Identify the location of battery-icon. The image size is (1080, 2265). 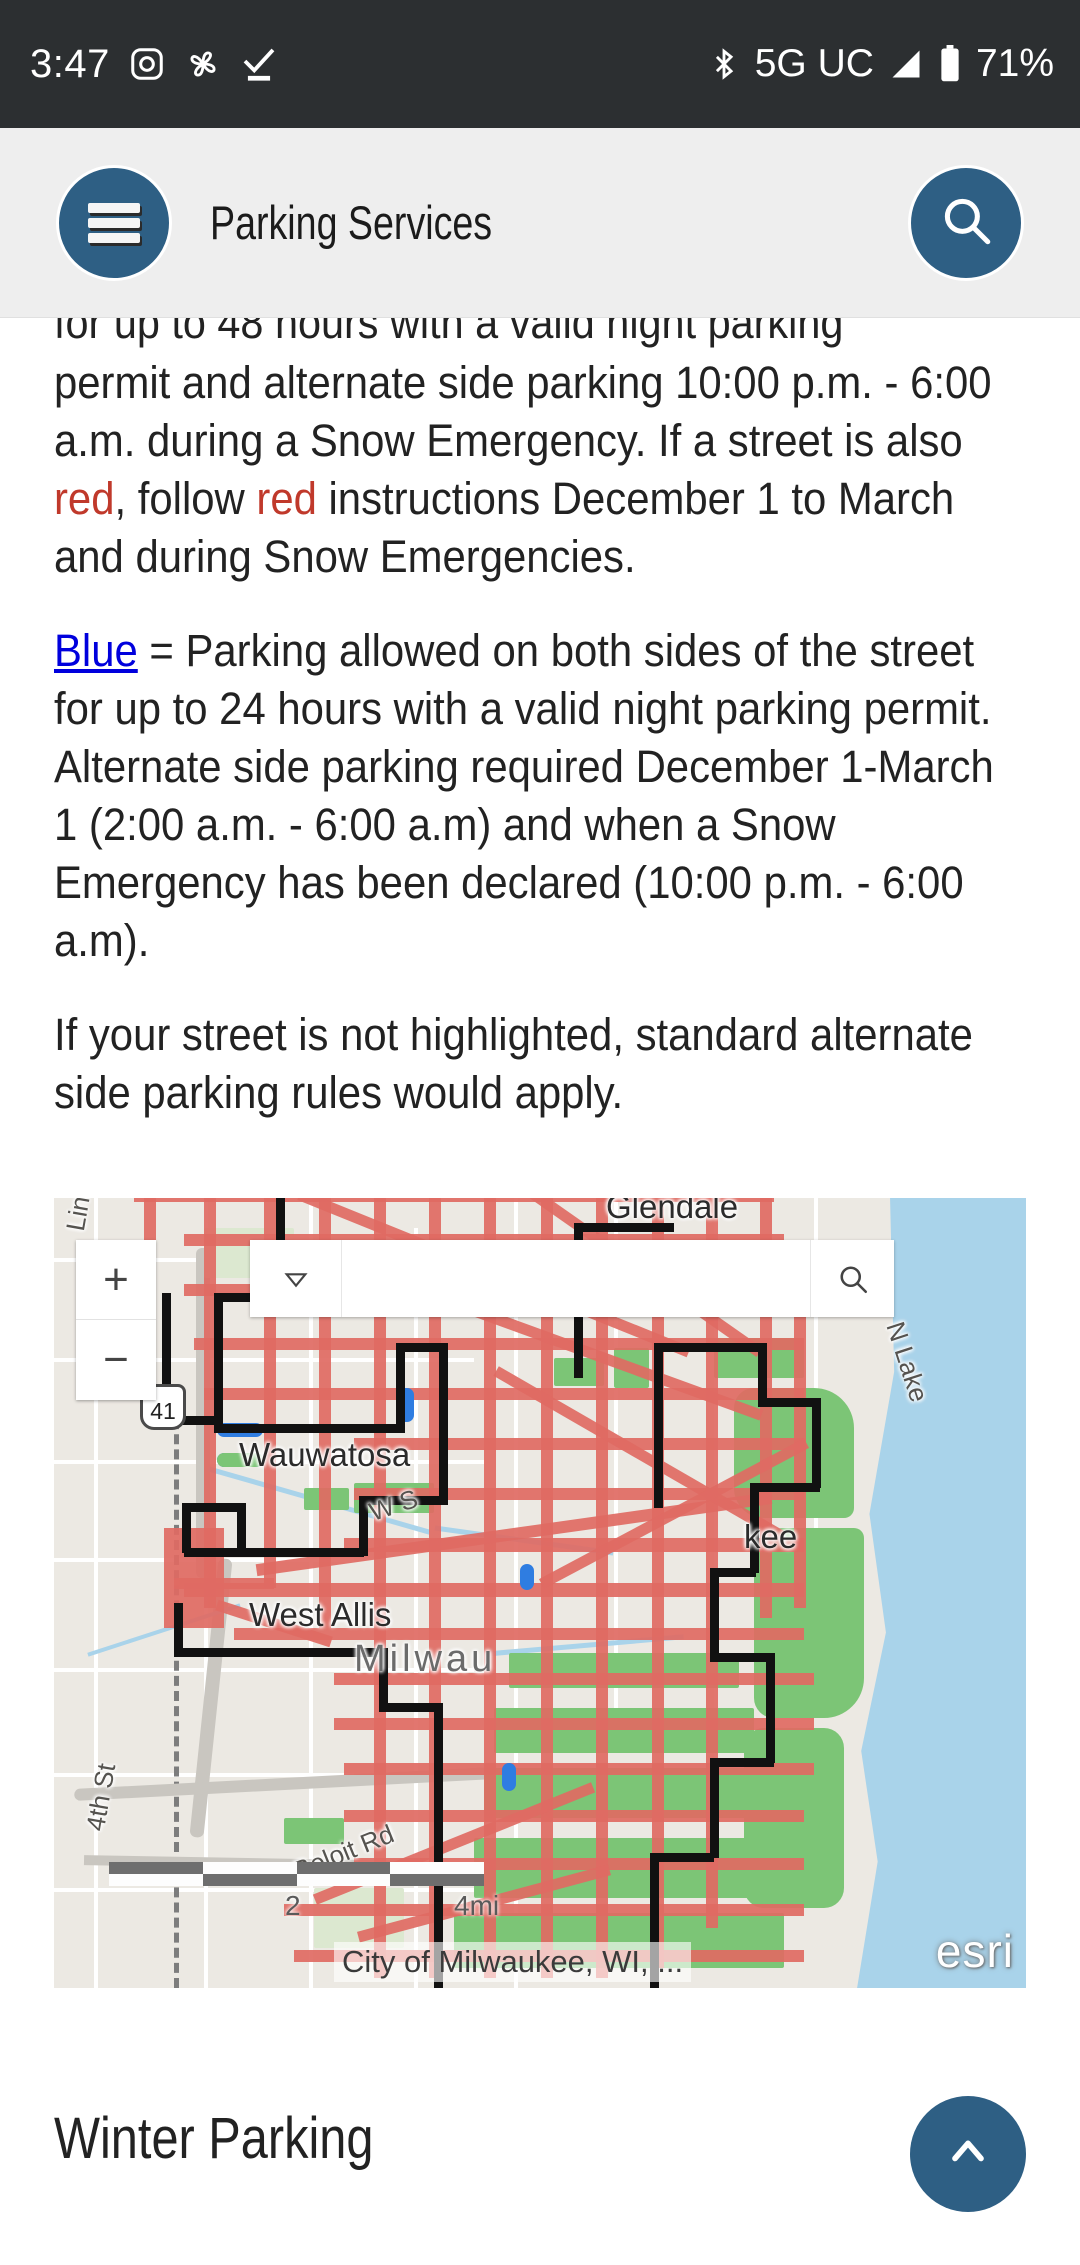
(950, 64).